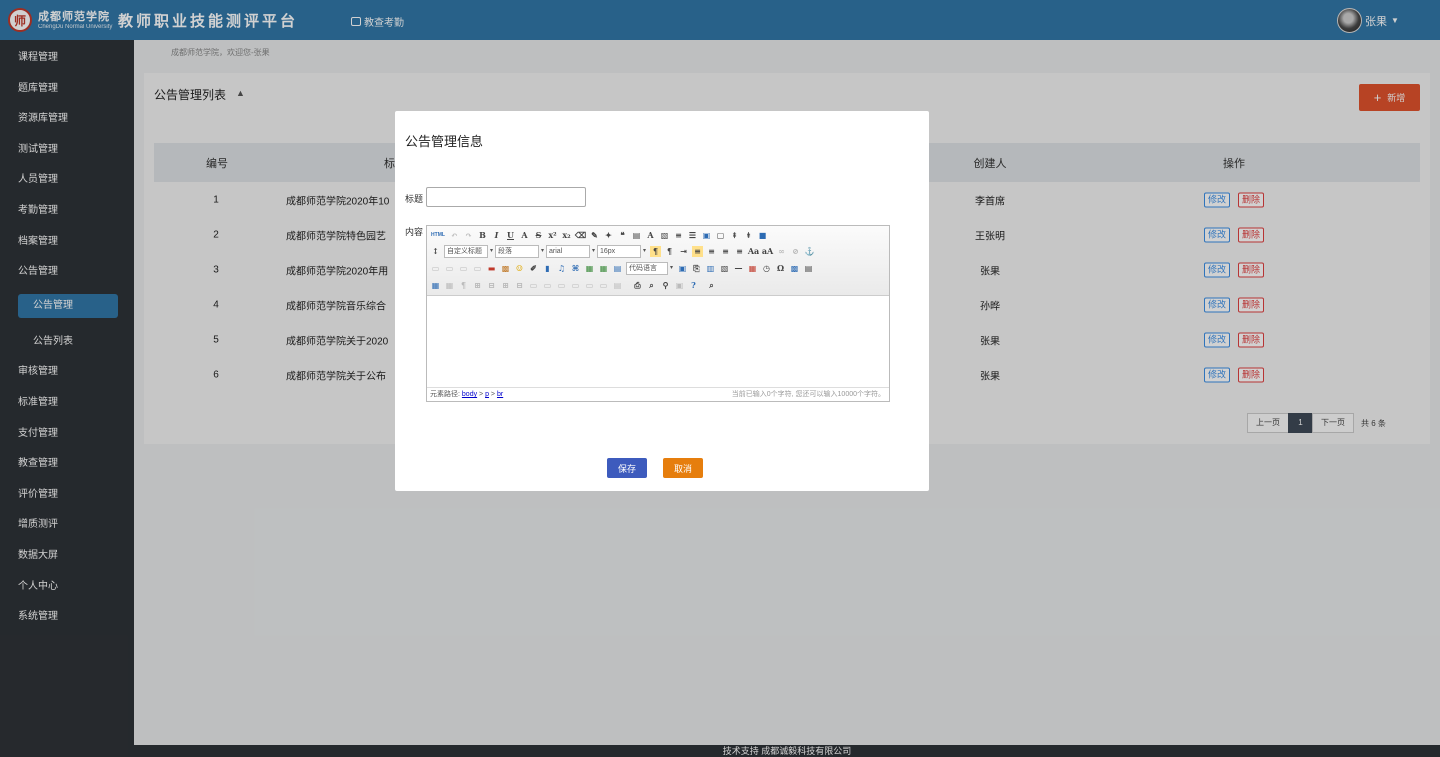 The image size is (1440, 757). What do you see at coordinates (683, 251) in the screenshot?
I see `indent-icon: ⇥` at bounding box center [683, 251].